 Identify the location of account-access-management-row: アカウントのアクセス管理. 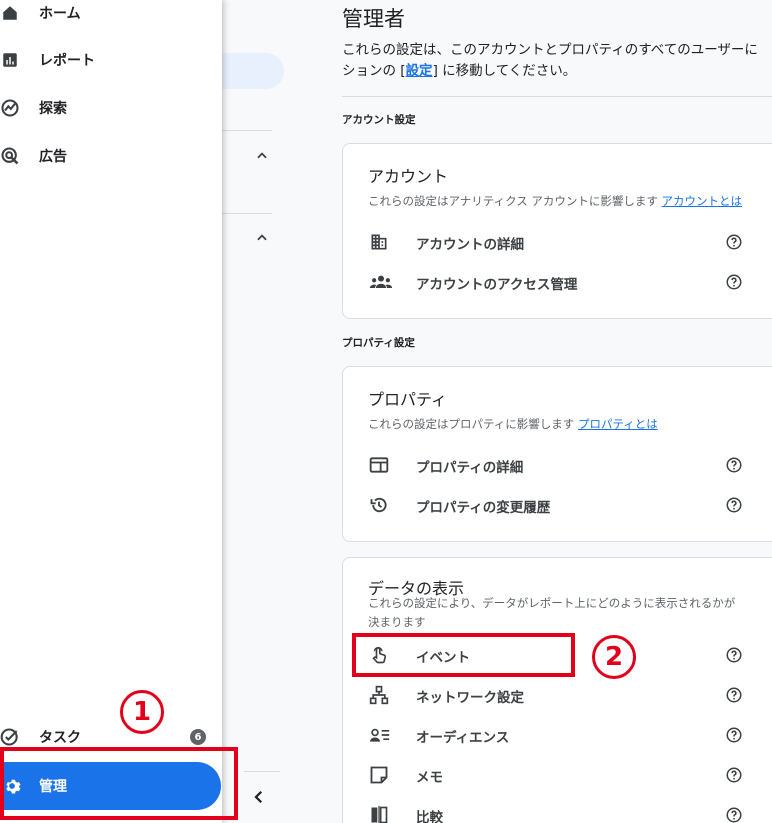
(557, 282).